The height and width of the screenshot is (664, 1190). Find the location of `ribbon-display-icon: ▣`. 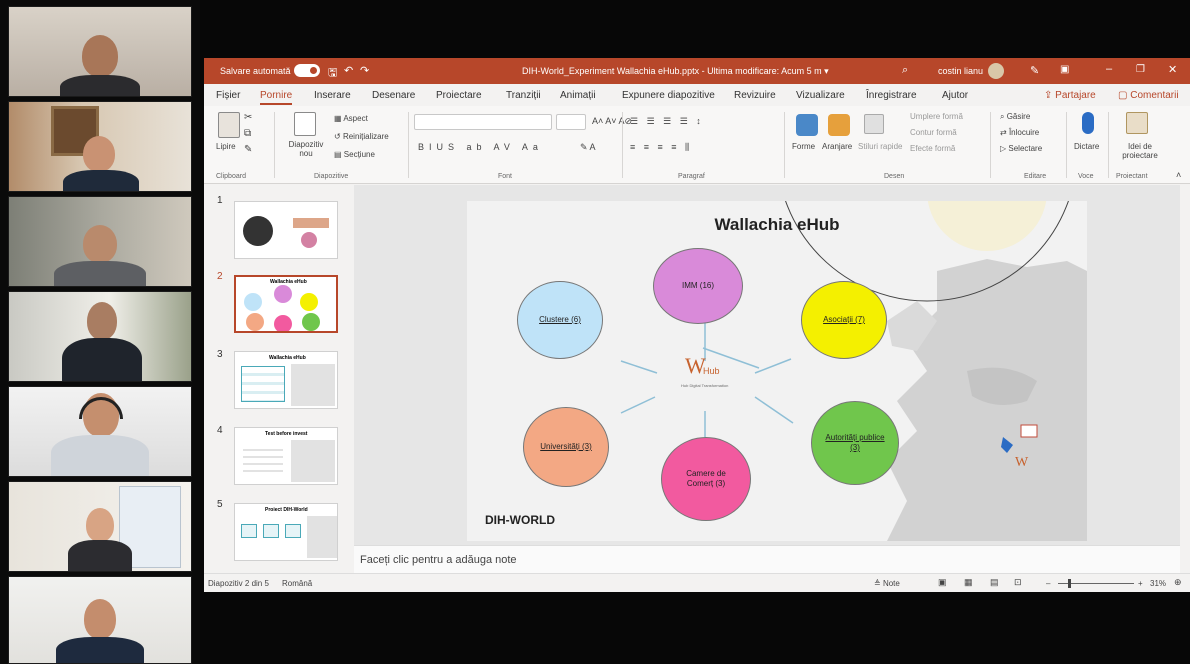

ribbon-display-icon: ▣ is located at coordinates (1064, 69).